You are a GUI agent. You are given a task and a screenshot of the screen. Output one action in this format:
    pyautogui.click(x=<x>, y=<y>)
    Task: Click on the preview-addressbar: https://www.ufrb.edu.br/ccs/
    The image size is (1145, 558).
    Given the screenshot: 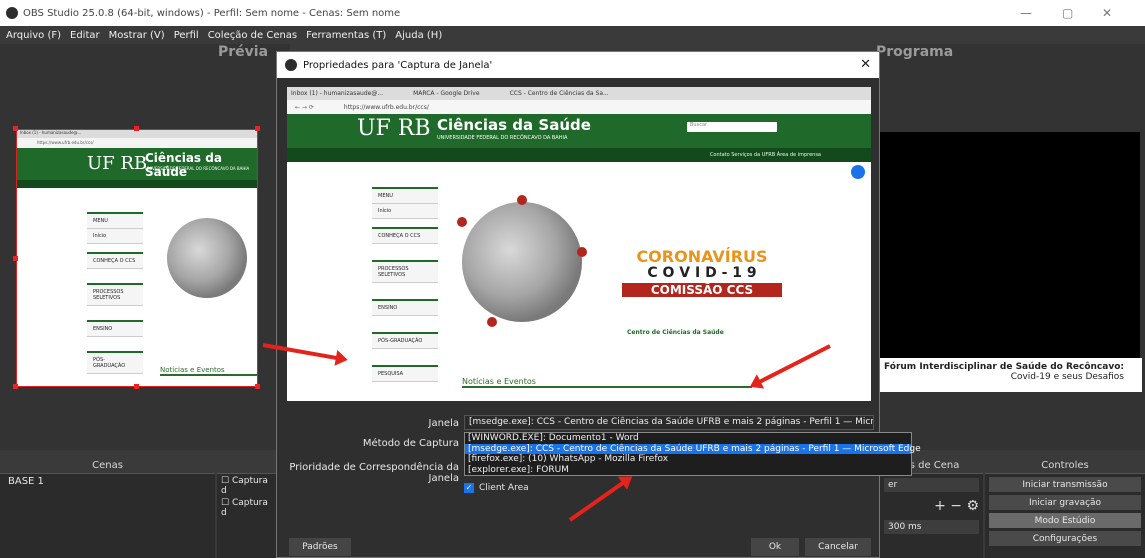 What is the action you would take?
    pyautogui.click(x=137, y=143)
    